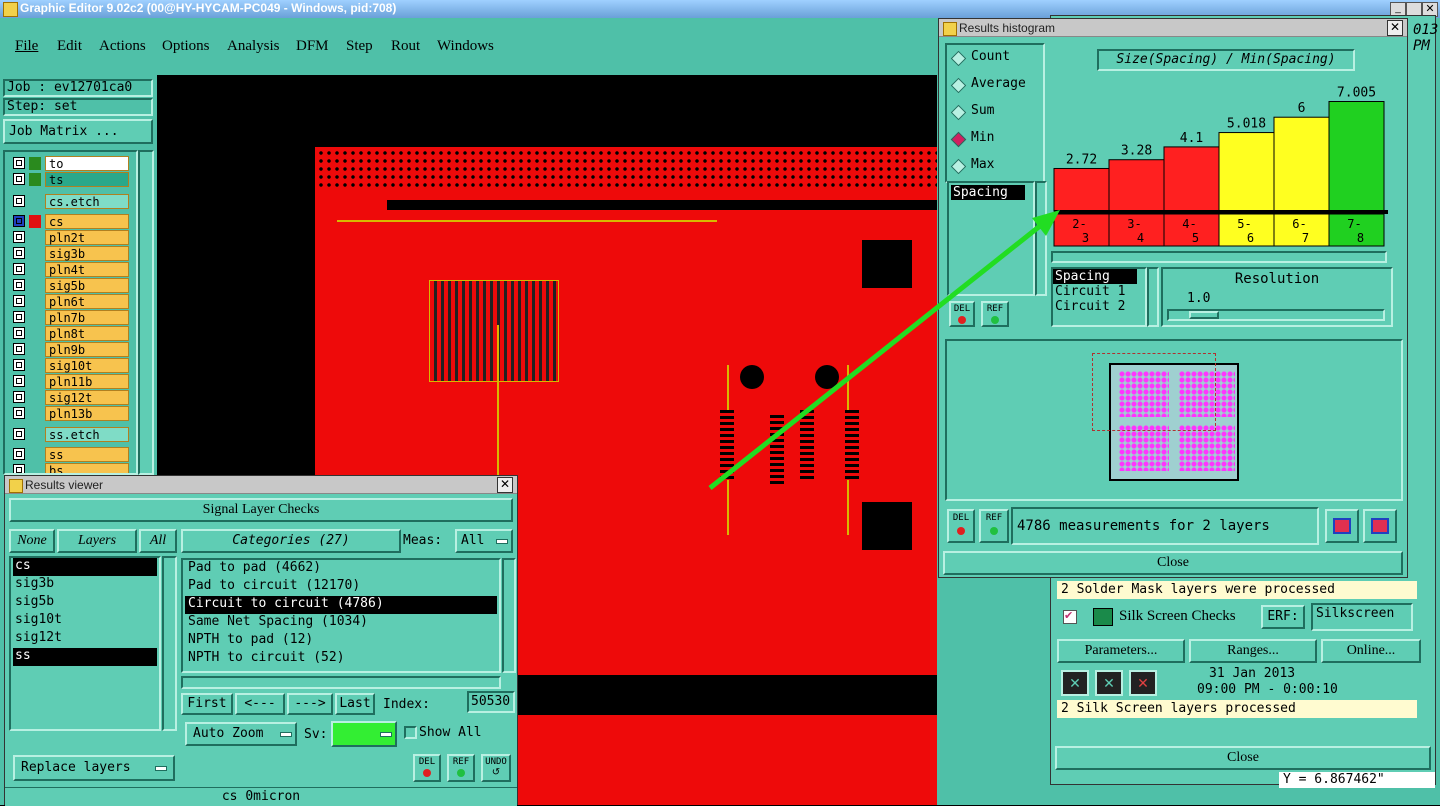  What do you see at coordinates (260, 704) in the screenshot?
I see `prev-button: <---` at bounding box center [260, 704].